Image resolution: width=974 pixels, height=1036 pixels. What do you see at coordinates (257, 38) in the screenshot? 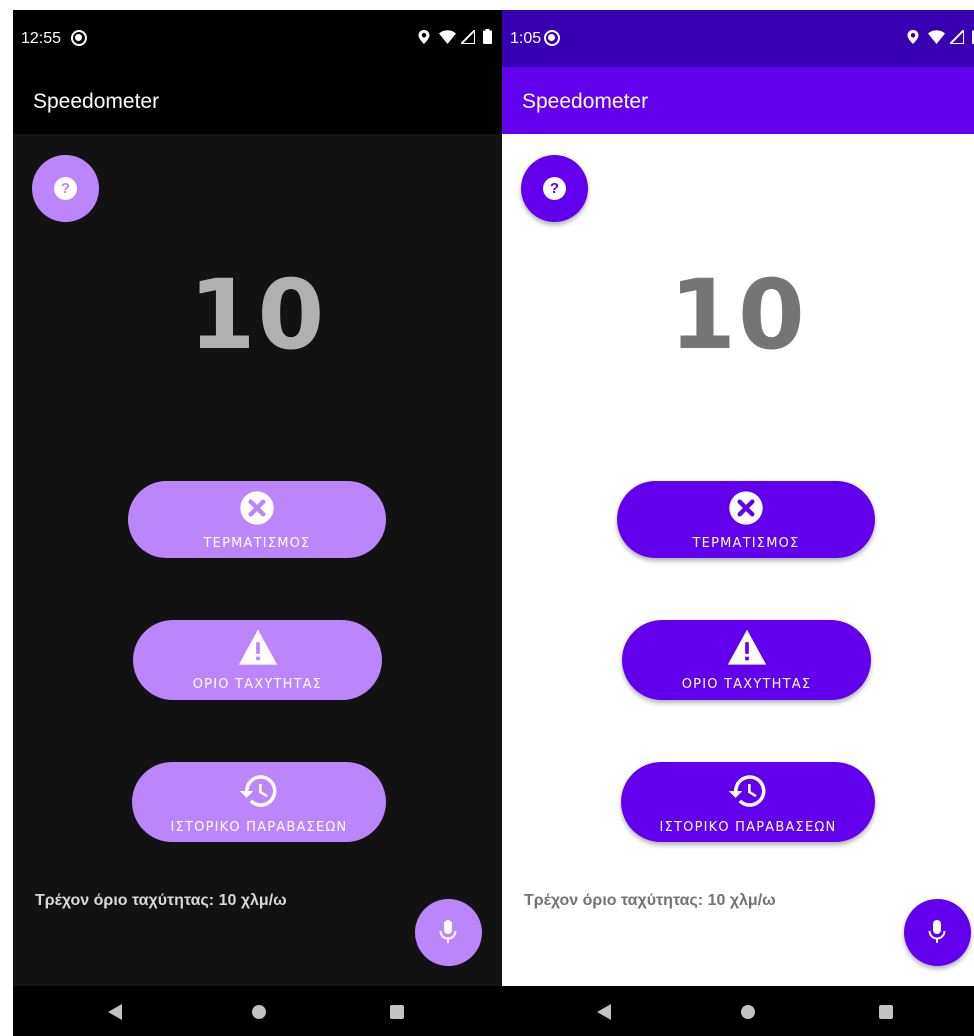
I see `status-bar: 12:55` at bounding box center [257, 38].